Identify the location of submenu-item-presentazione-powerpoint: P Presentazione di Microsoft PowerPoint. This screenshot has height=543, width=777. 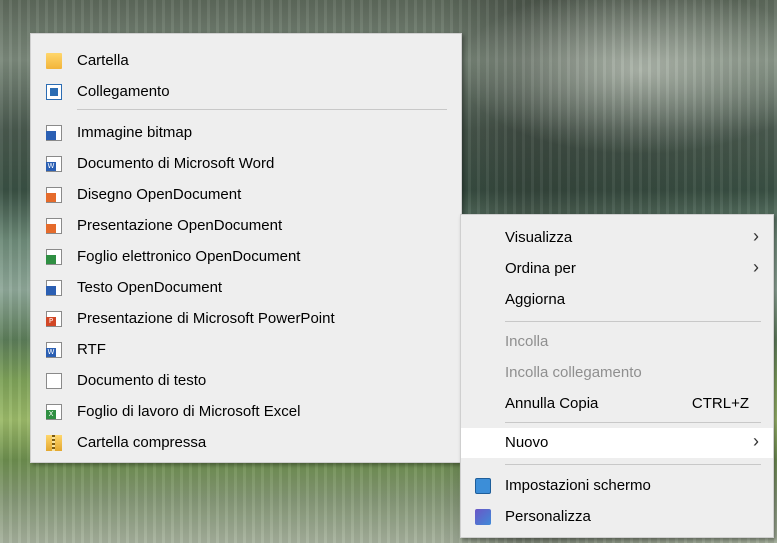
(246, 319).